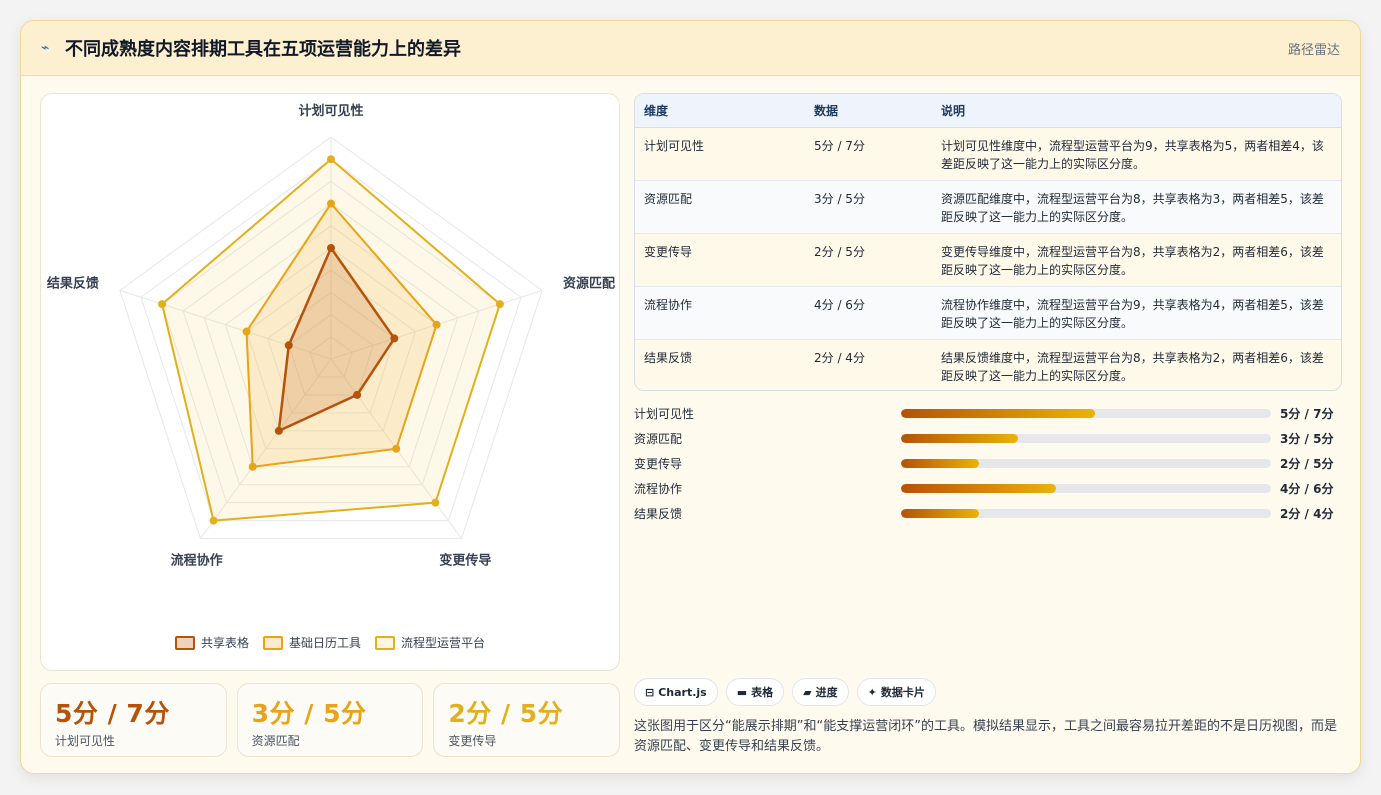 This screenshot has width=1381, height=795. What do you see at coordinates (275, 741) in the screenshot?
I see `stat-label: 资源匹配` at bounding box center [275, 741].